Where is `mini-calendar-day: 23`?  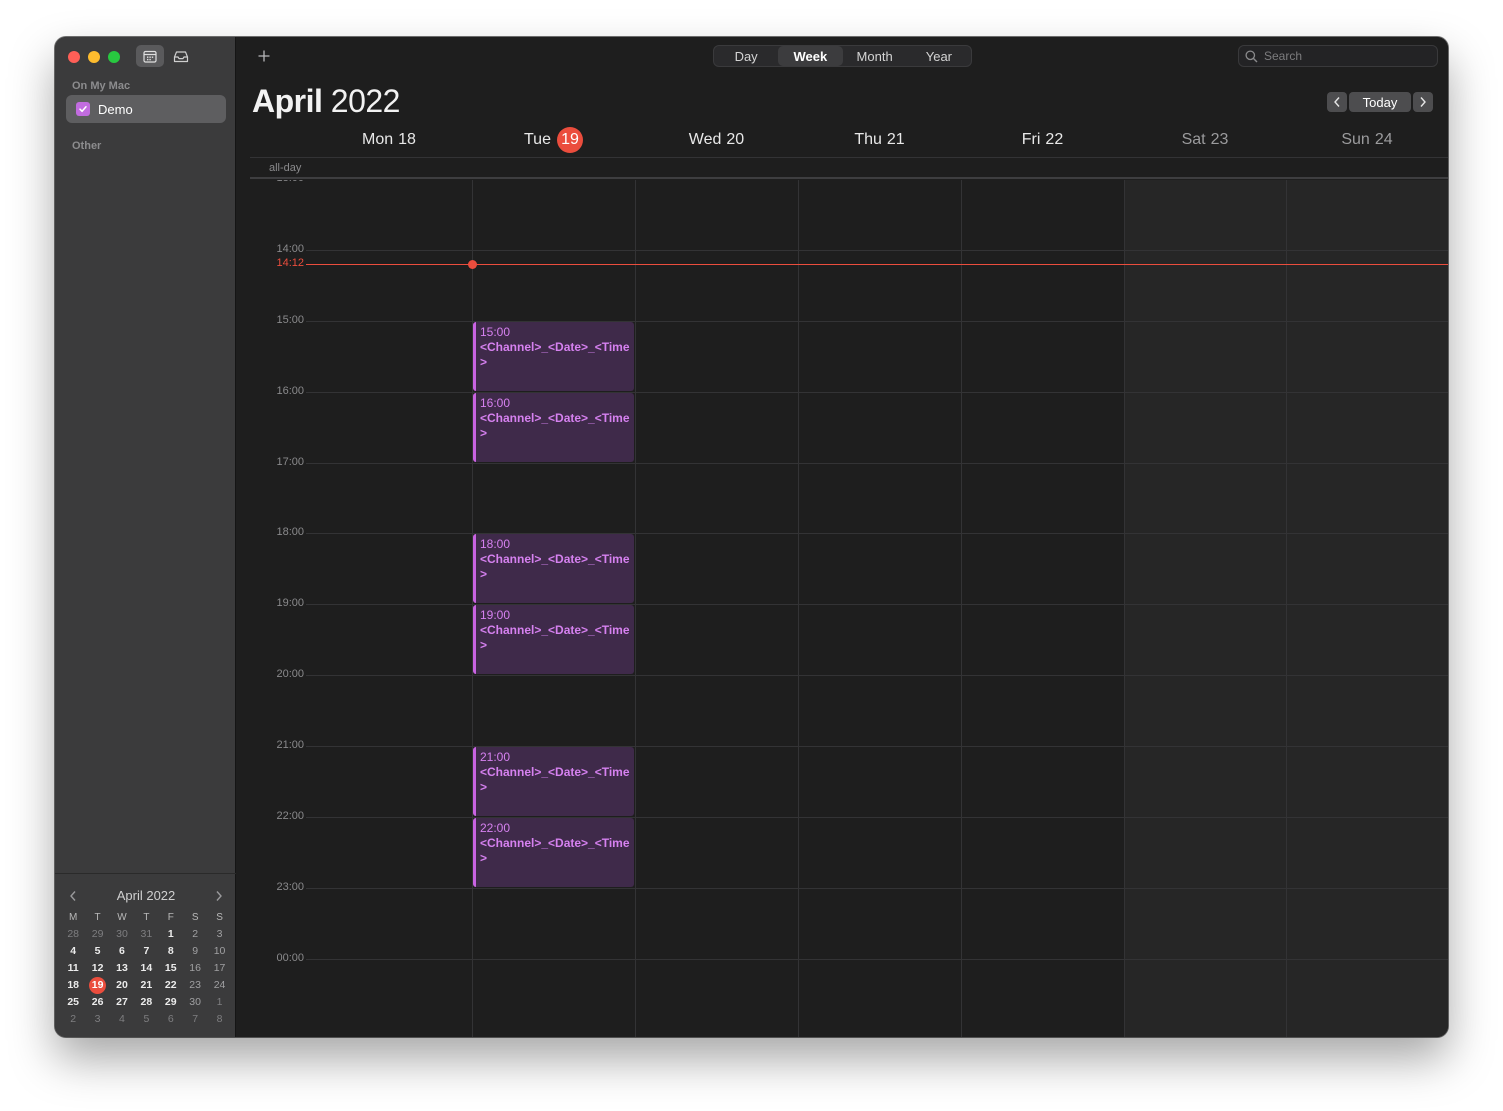 mini-calendar-day: 23 is located at coordinates (195, 985).